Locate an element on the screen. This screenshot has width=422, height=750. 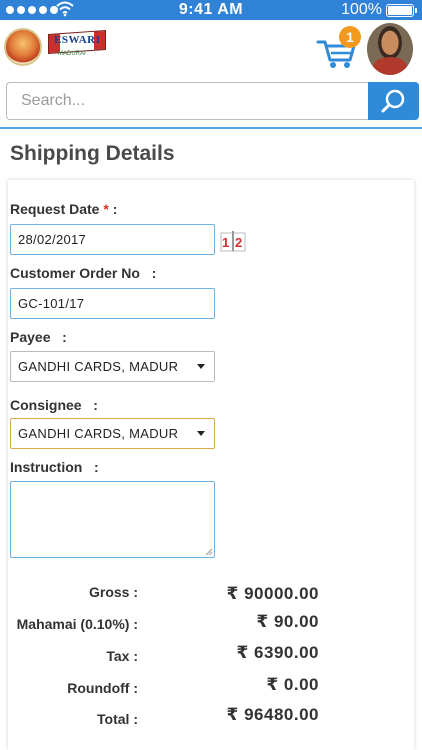
consignee-label: Consignee : is located at coordinates (54, 405).